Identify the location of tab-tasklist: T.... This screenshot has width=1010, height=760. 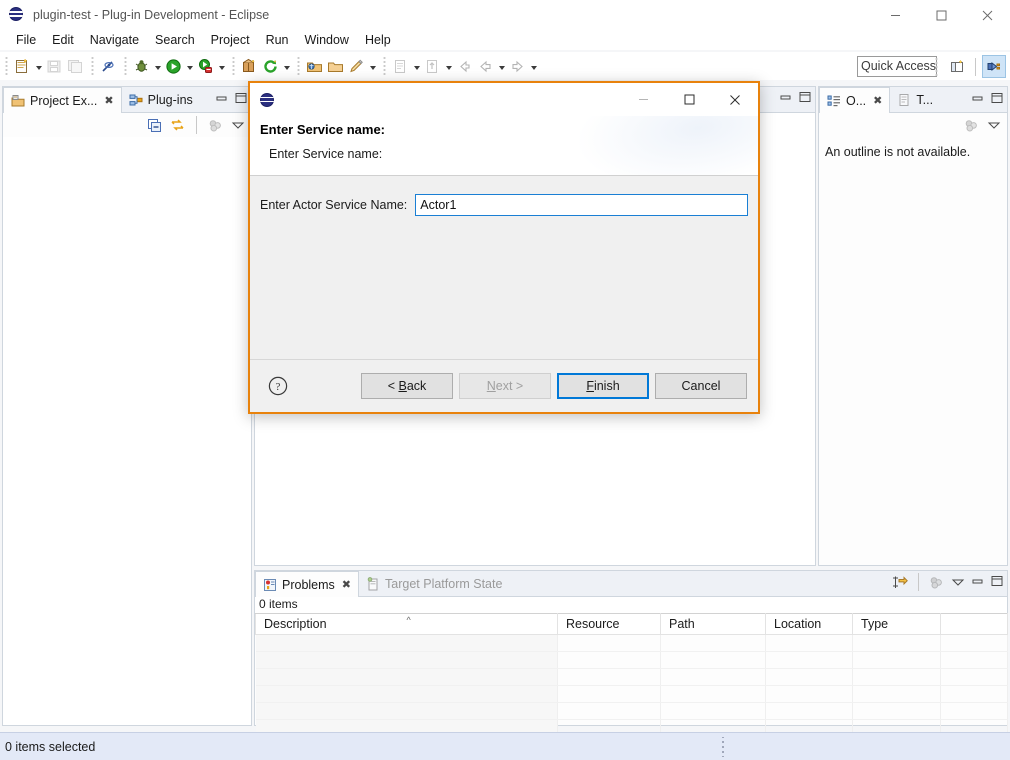
(915, 99).